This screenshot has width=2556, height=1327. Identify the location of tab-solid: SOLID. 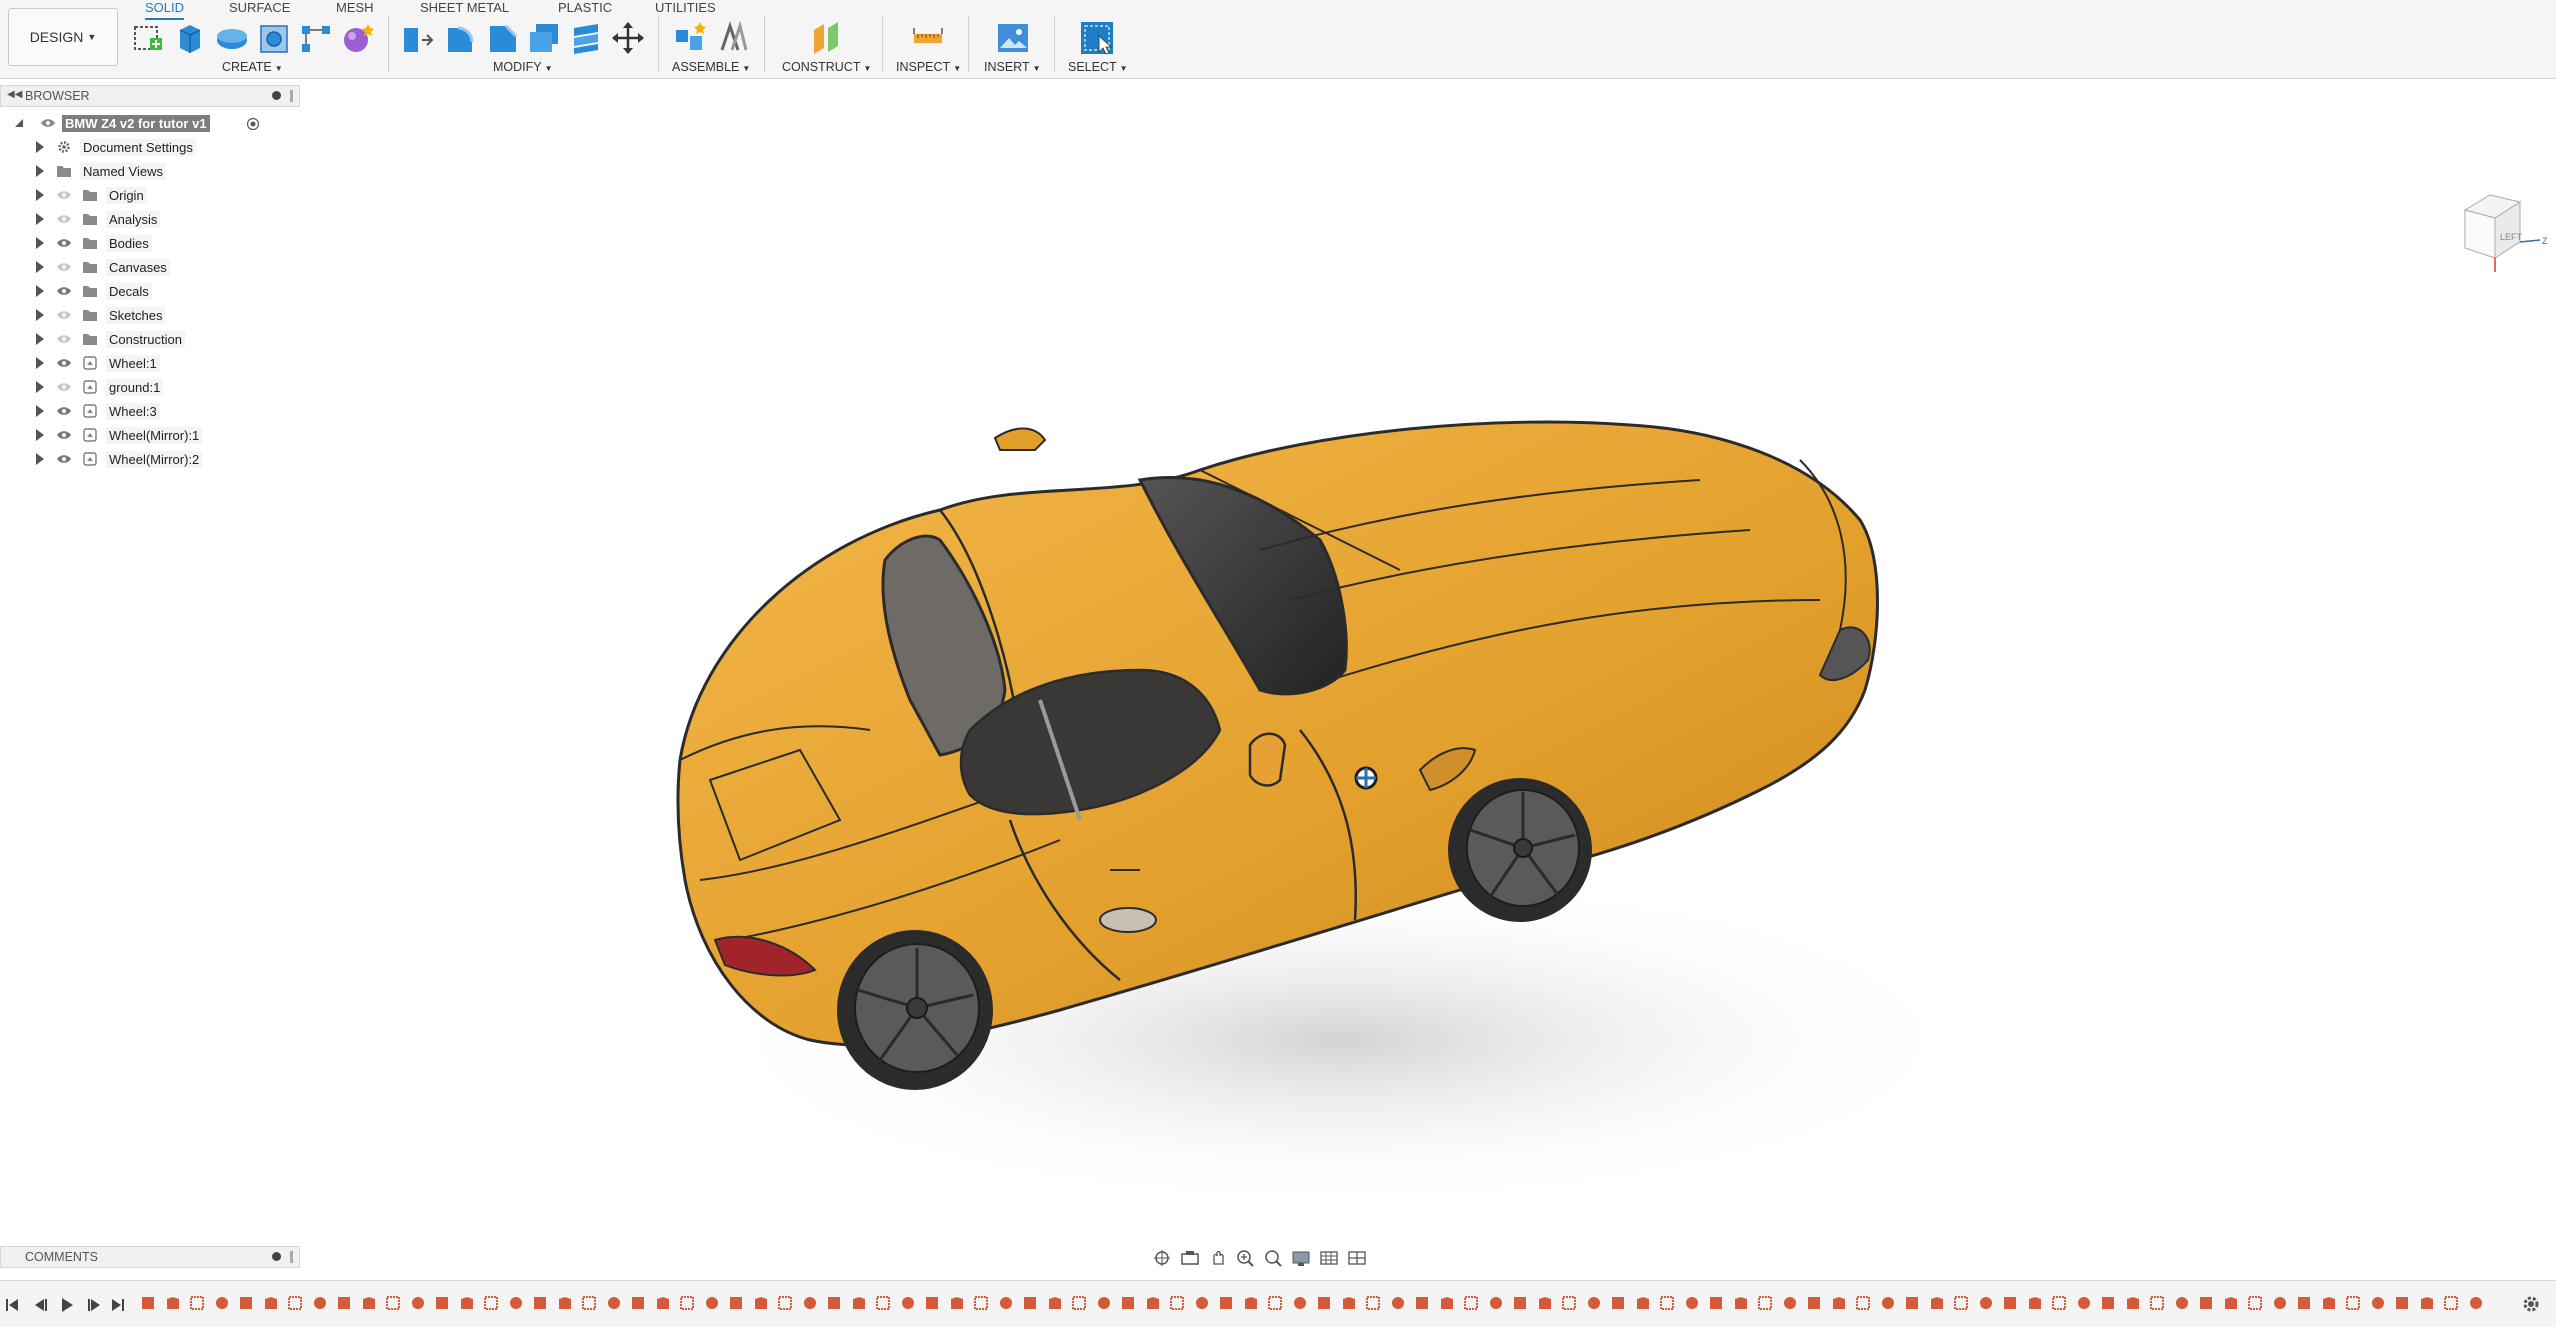
(165, 10).